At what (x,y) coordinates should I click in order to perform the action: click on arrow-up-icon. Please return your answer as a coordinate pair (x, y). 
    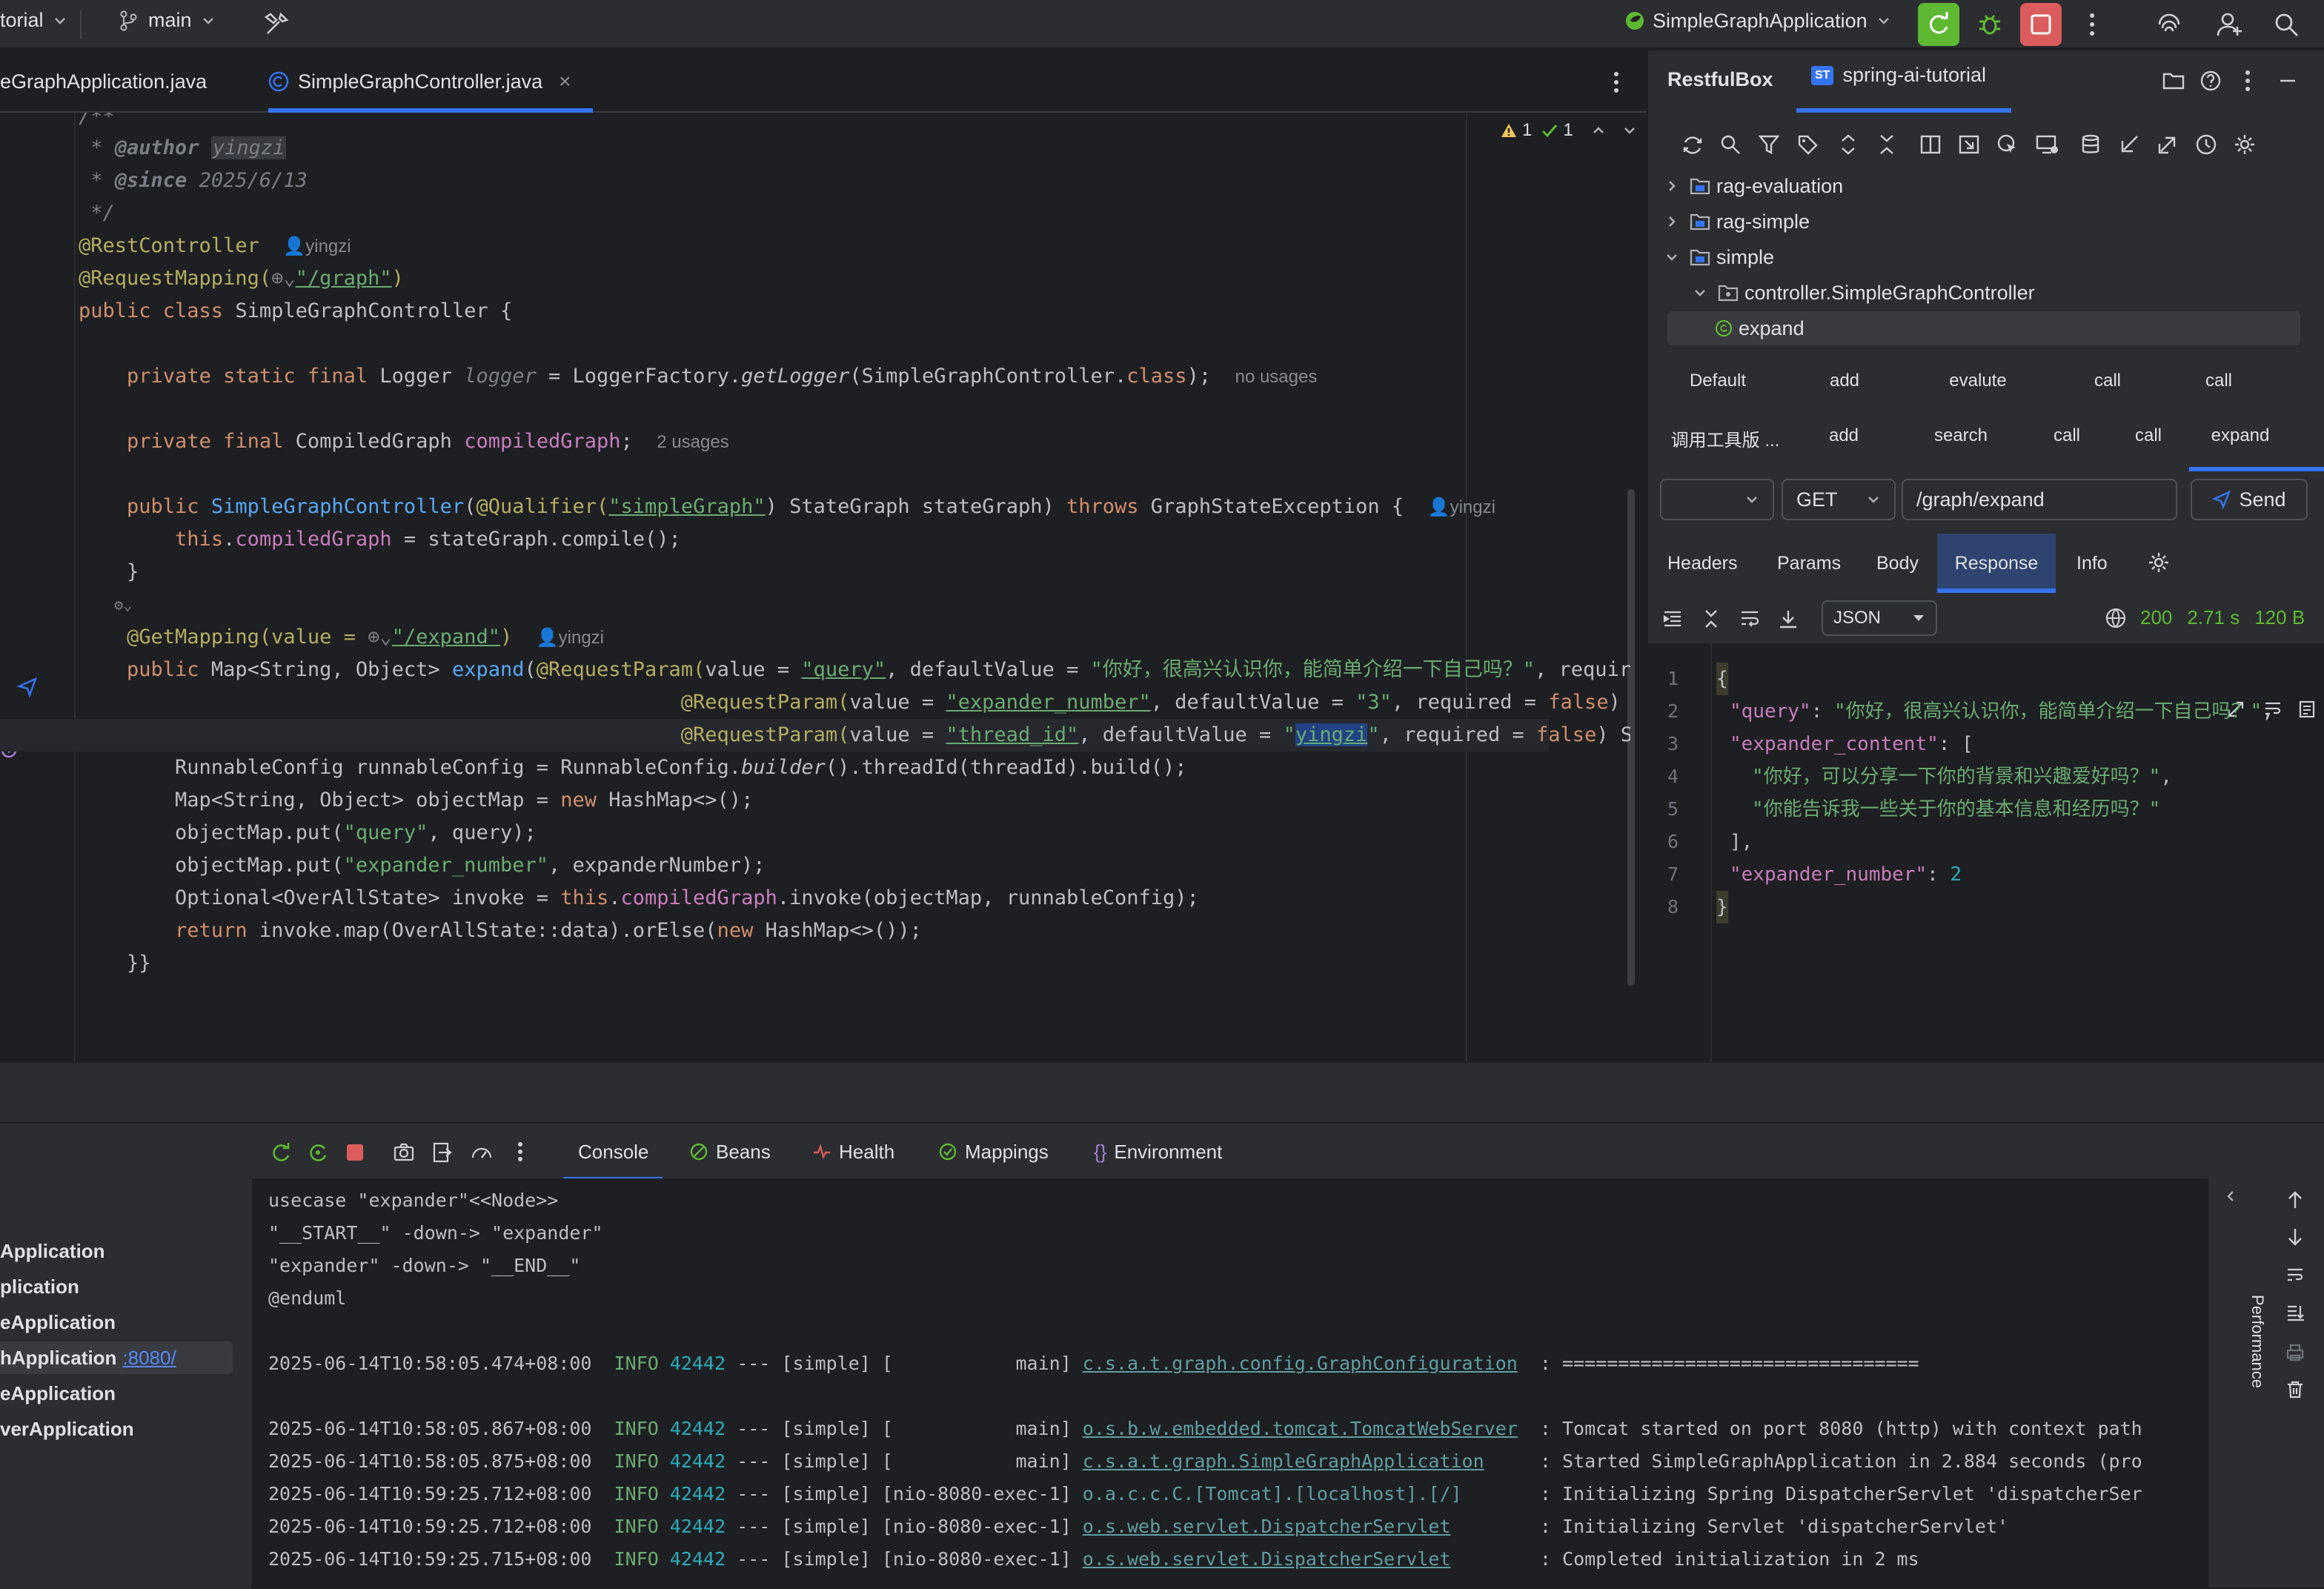
    Looking at the image, I should click on (2295, 1200).